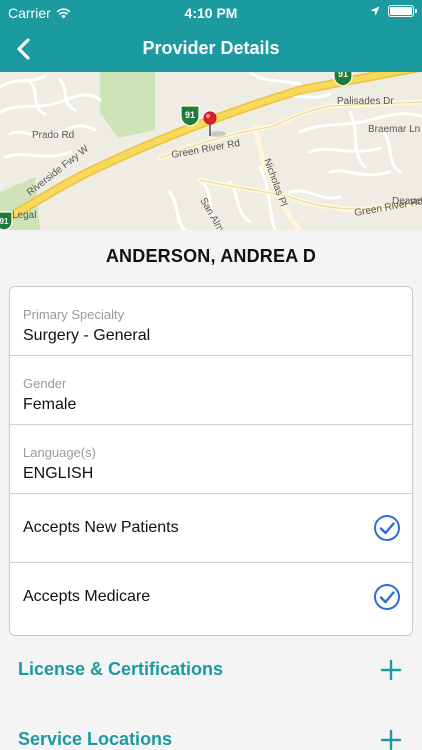  Describe the element at coordinates (394, 129) in the screenshot. I see `map-label-braemar: Braemar Ln` at that location.